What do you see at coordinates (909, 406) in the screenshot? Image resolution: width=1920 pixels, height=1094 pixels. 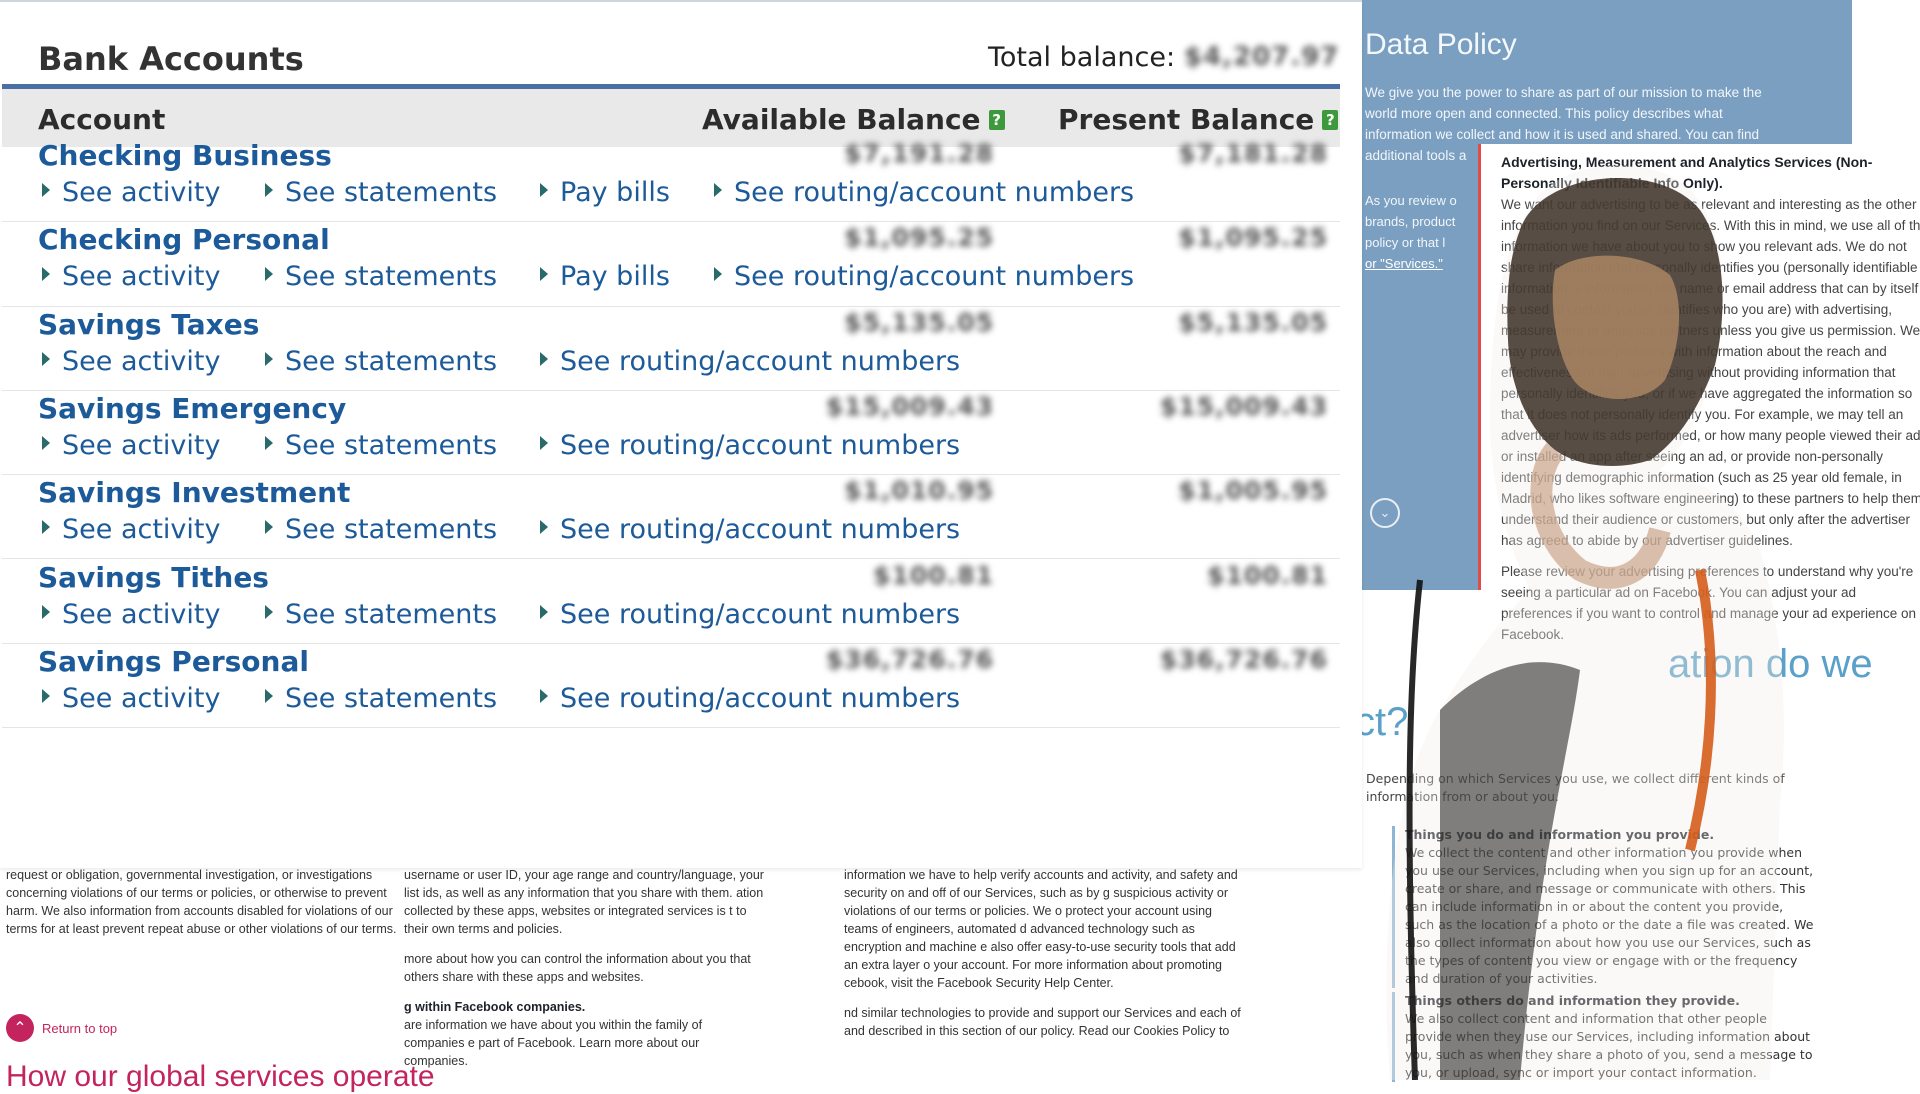 I see `available-balance-value: $15,009.43` at bounding box center [909, 406].